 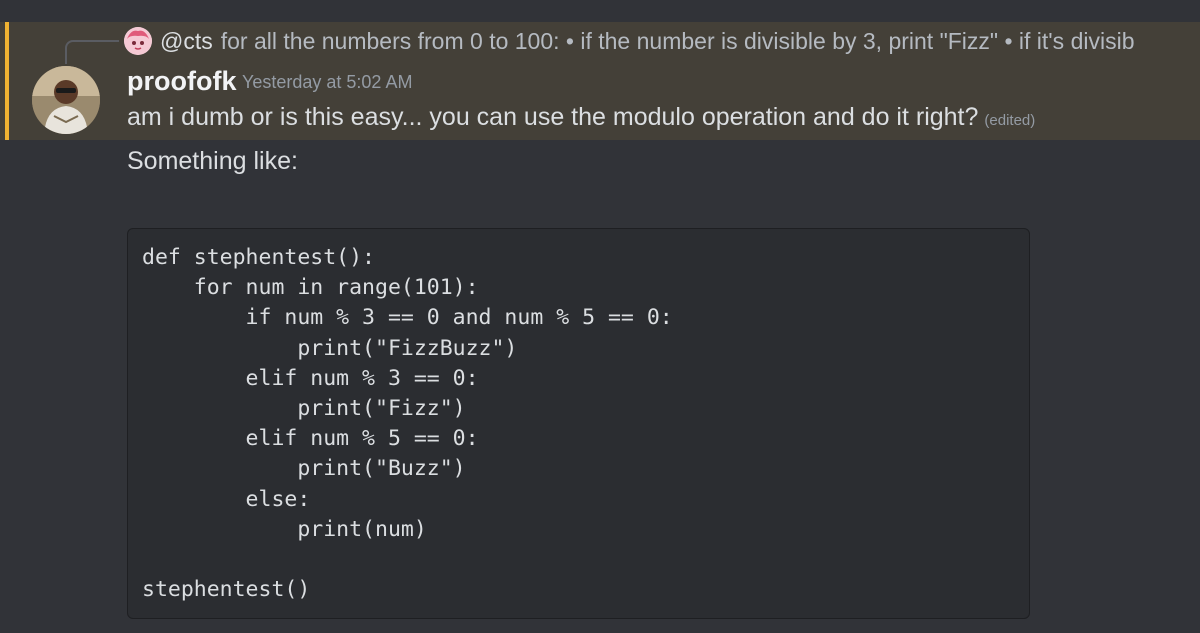 I want to click on mention-bar, so click(x=7, y=81).